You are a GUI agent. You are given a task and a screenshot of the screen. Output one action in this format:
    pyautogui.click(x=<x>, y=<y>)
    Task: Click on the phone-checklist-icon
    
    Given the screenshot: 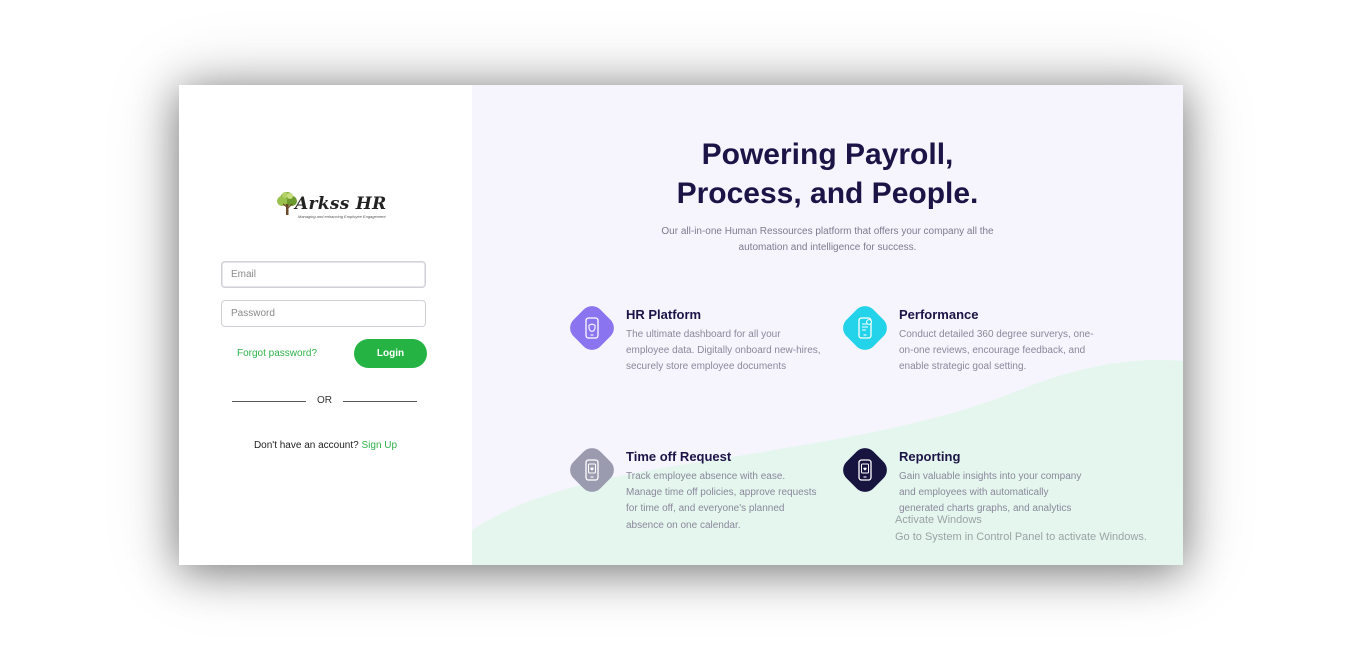 What is the action you would take?
    pyautogui.click(x=865, y=328)
    